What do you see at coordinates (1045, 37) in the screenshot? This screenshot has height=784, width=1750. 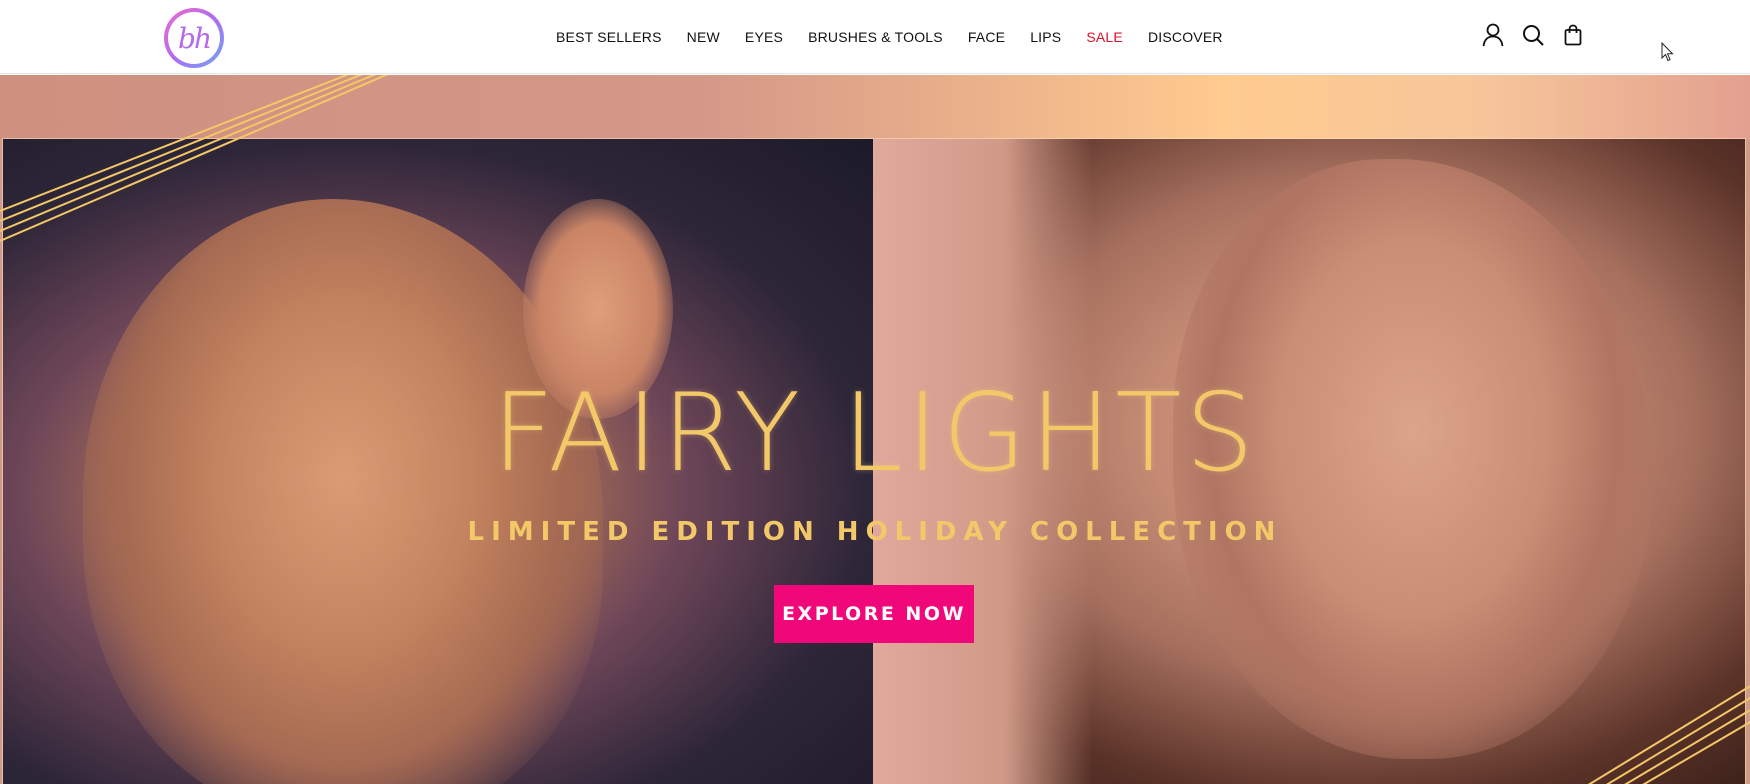 I see `nav-lips: LIPS` at bounding box center [1045, 37].